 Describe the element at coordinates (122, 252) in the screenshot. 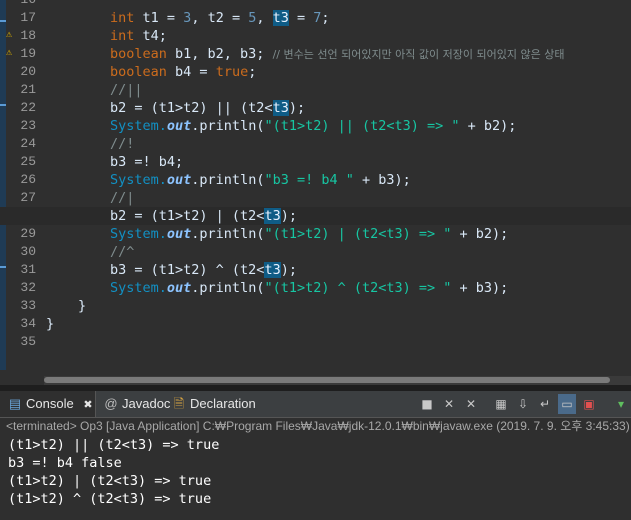

I see `code-line-30: //^` at that location.